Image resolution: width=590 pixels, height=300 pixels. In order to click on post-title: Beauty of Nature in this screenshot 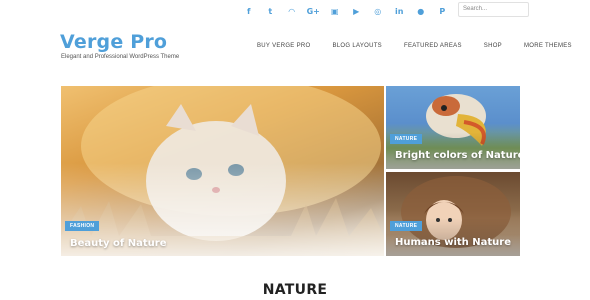, I will do `click(118, 243)`.